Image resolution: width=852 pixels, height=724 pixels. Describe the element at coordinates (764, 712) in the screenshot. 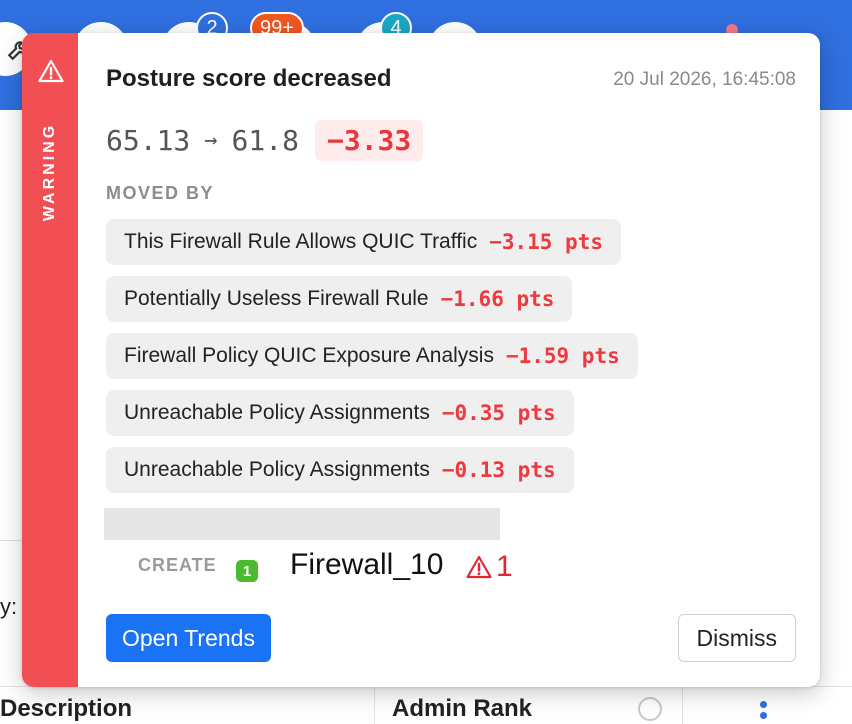

I see `more-options-icon` at that location.